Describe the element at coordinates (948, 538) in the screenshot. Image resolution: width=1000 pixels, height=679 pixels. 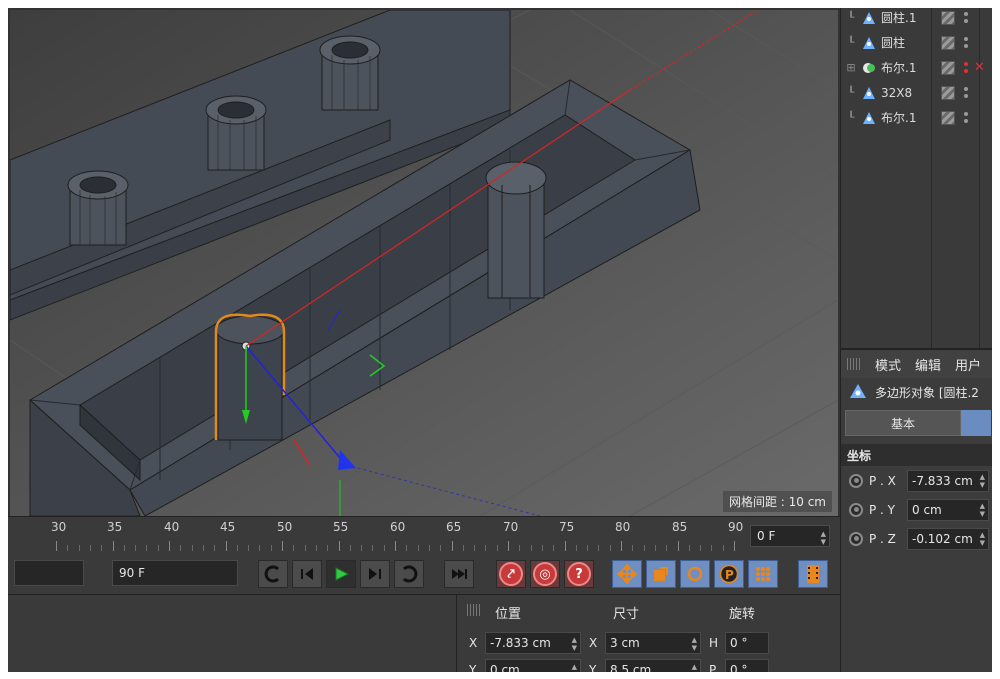
I see `p-z-input: -0.102 cm ▲ ▼` at that location.